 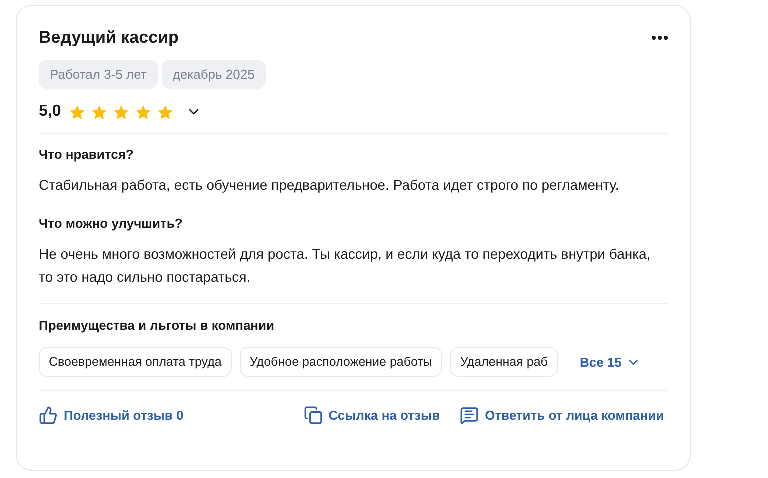 I want to click on section-heading: Что можно улучшить?, so click(x=111, y=223).